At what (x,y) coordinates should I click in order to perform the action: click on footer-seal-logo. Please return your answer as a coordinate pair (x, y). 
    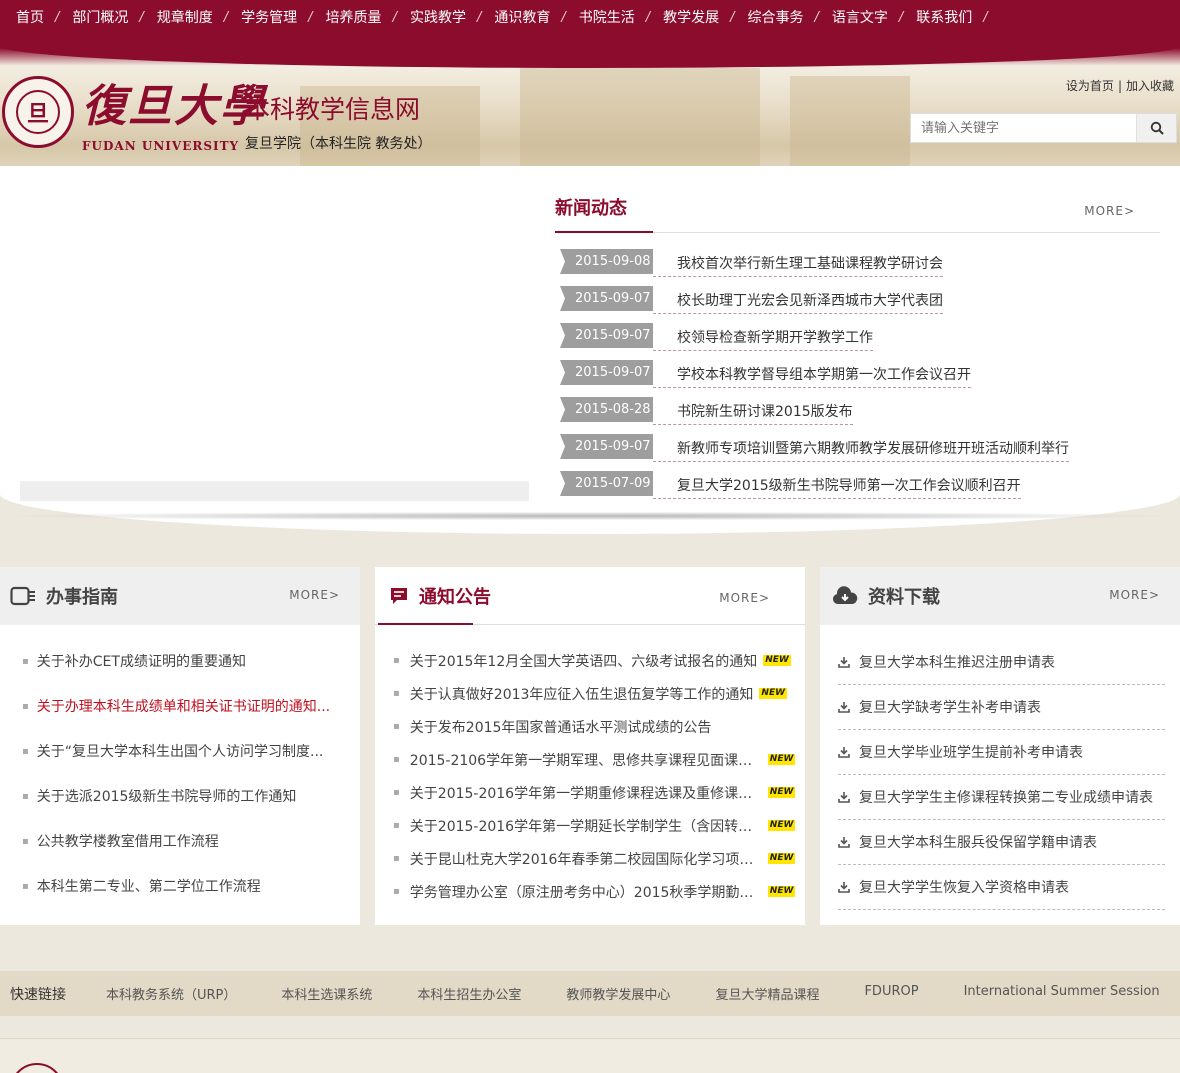
    Looking at the image, I should click on (37, 1068).